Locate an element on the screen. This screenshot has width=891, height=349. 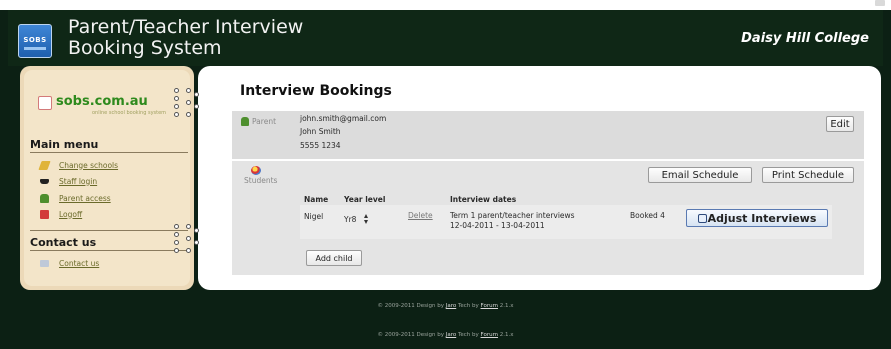
col-header-interview-dates: Interview dates is located at coordinates (483, 199).